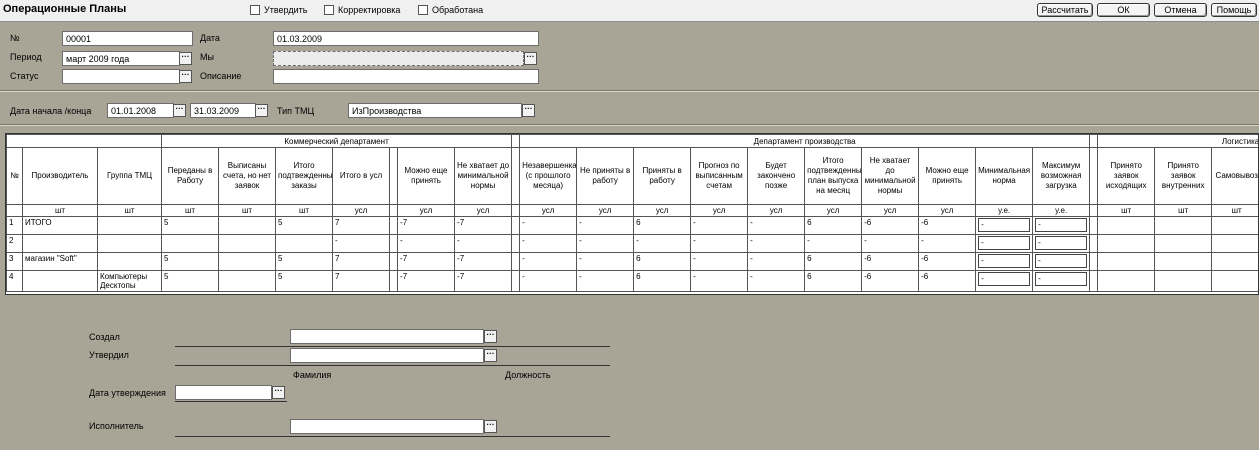  Describe the element at coordinates (406, 76) in the screenshot. I see `description-field` at that location.